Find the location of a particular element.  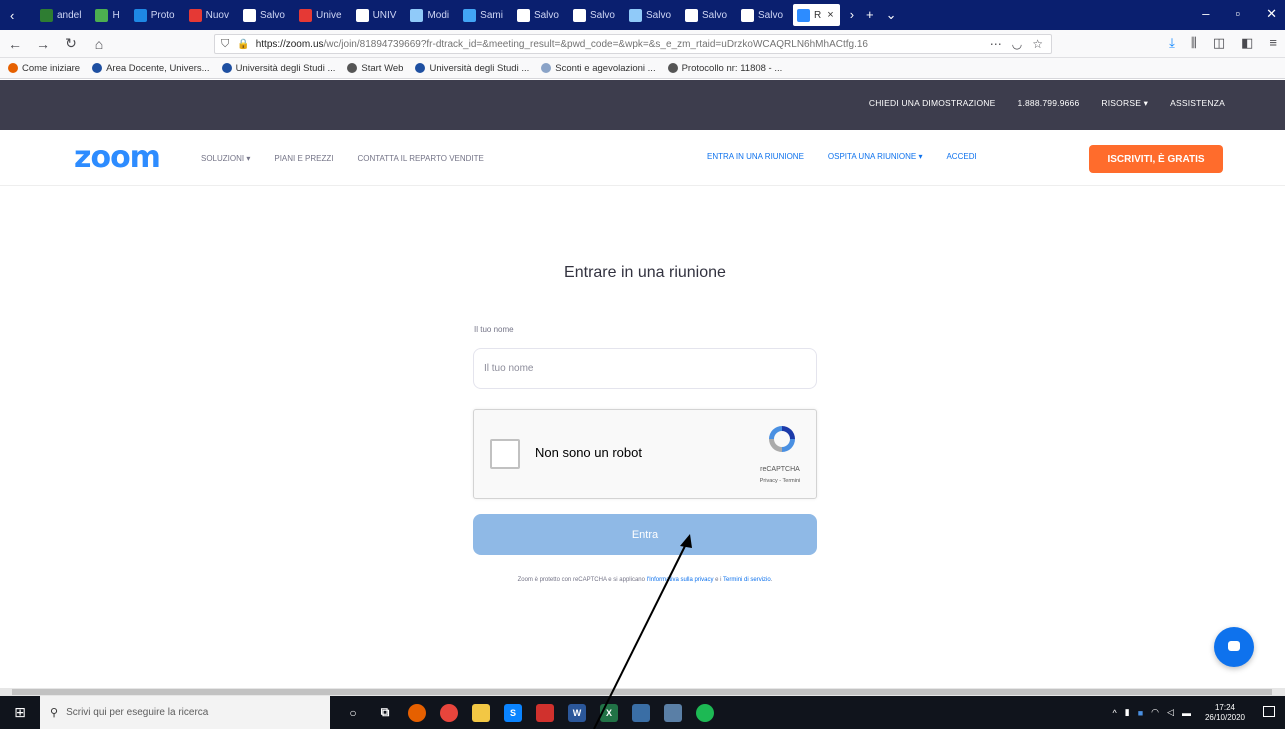

bookmark-star-icon: ☆ is located at coordinates (1037, 44).